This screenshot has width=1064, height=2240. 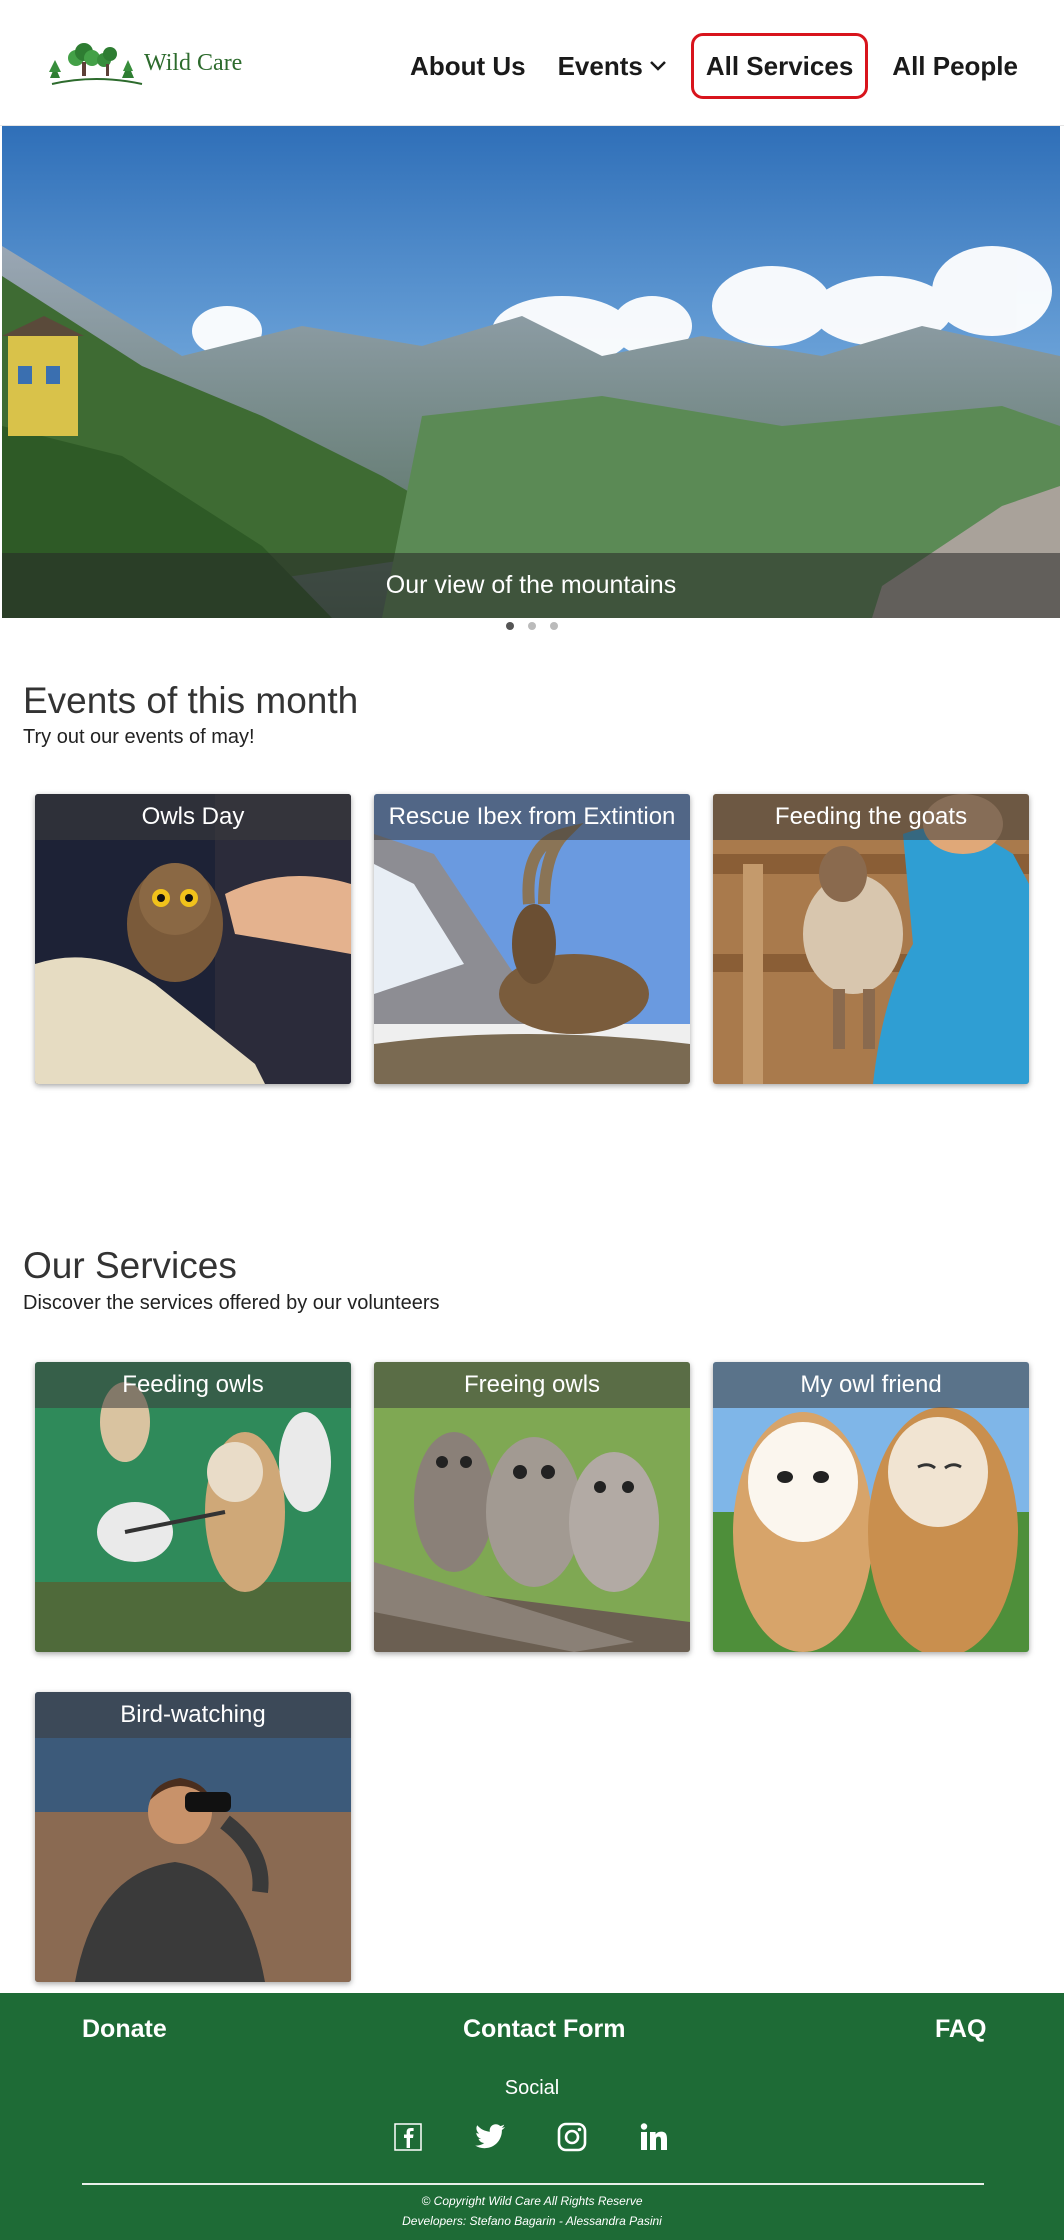 I want to click on service-card-bird-watching: Bird-watching, so click(x=193, y=1837).